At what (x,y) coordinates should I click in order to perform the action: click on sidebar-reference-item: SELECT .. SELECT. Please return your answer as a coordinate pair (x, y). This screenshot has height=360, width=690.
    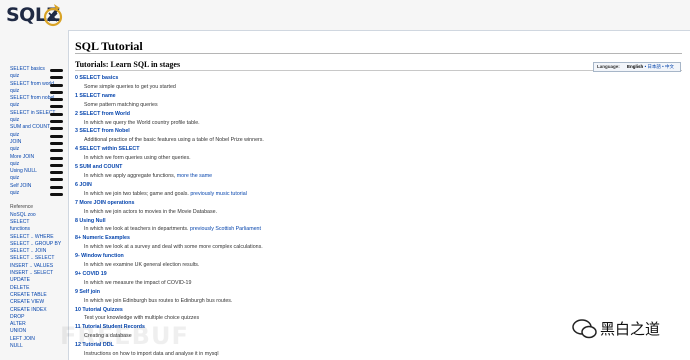
    Looking at the image, I should click on (34, 258).